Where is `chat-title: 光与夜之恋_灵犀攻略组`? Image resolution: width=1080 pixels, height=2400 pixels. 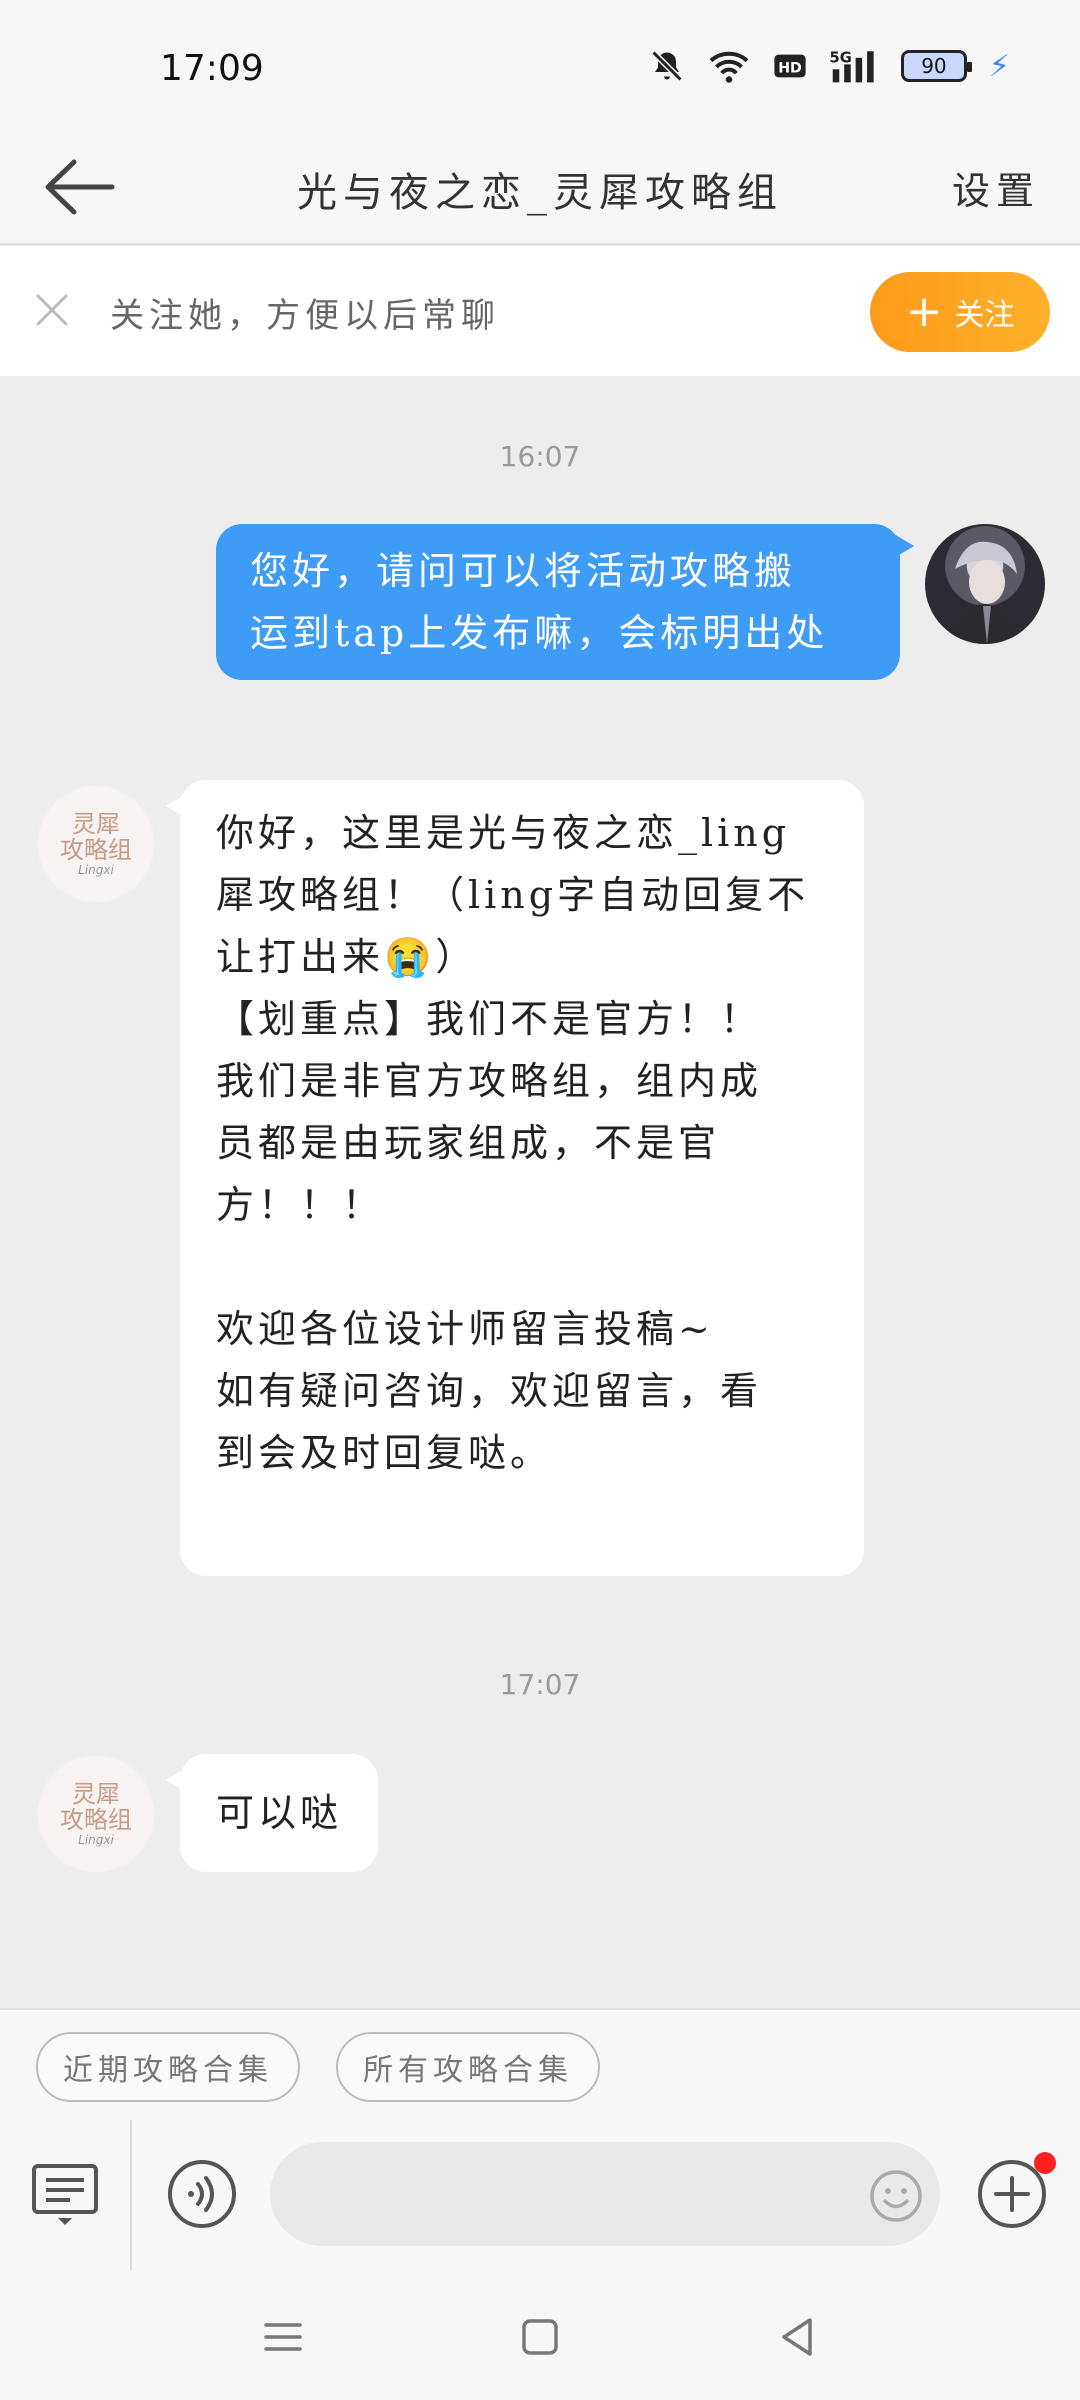
chat-title: 光与夜之恋_灵犀攻略组 is located at coordinates (540, 193).